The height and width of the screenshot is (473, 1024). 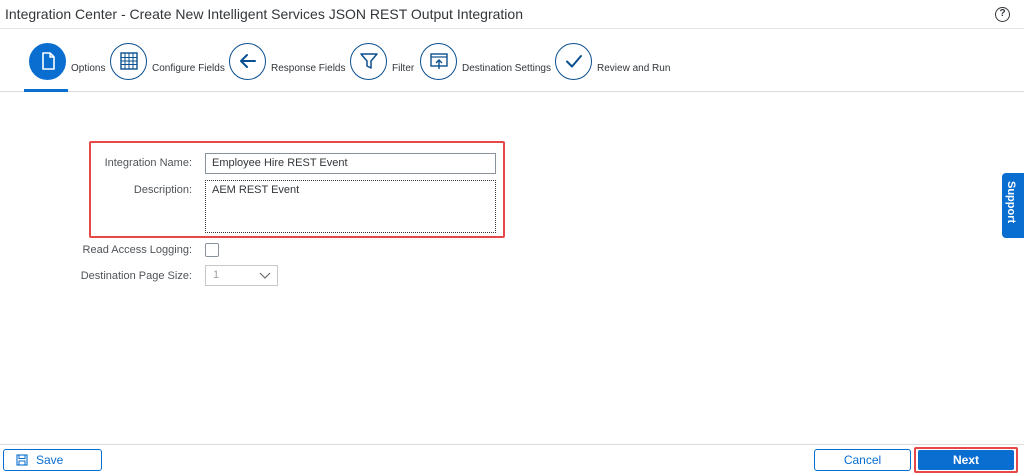 I want to click on chevron-down-icon, so click(x=265, y=275).